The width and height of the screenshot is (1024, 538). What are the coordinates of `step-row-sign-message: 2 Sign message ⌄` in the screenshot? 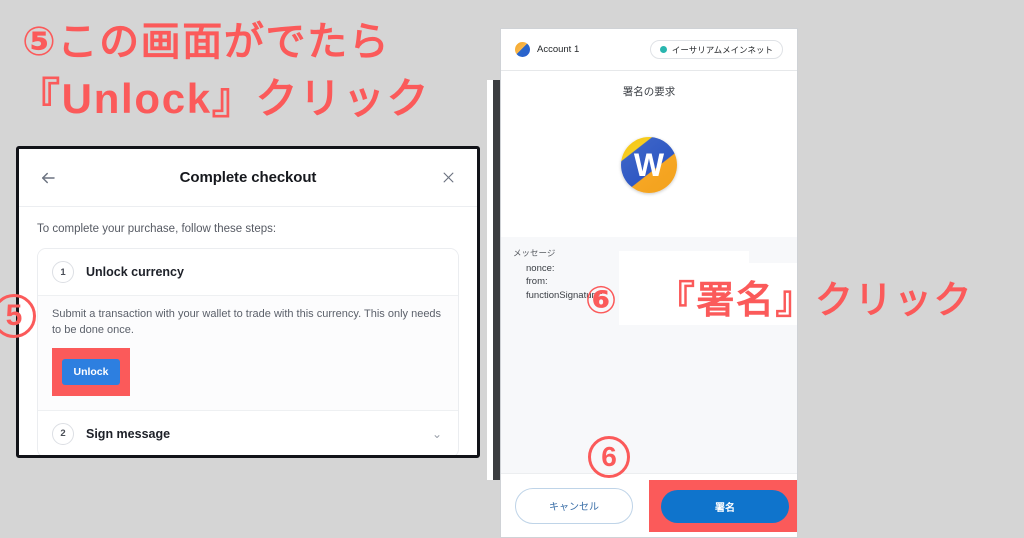 It's located at (248, 432).